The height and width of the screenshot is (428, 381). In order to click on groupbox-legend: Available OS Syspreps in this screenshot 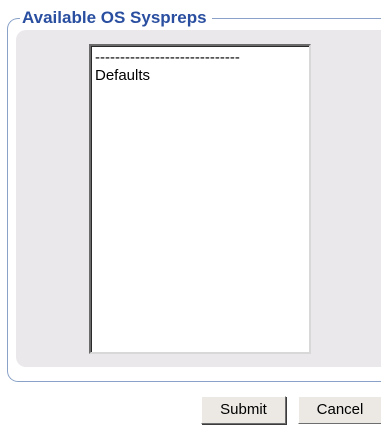, I will do `click(116, 18)`.